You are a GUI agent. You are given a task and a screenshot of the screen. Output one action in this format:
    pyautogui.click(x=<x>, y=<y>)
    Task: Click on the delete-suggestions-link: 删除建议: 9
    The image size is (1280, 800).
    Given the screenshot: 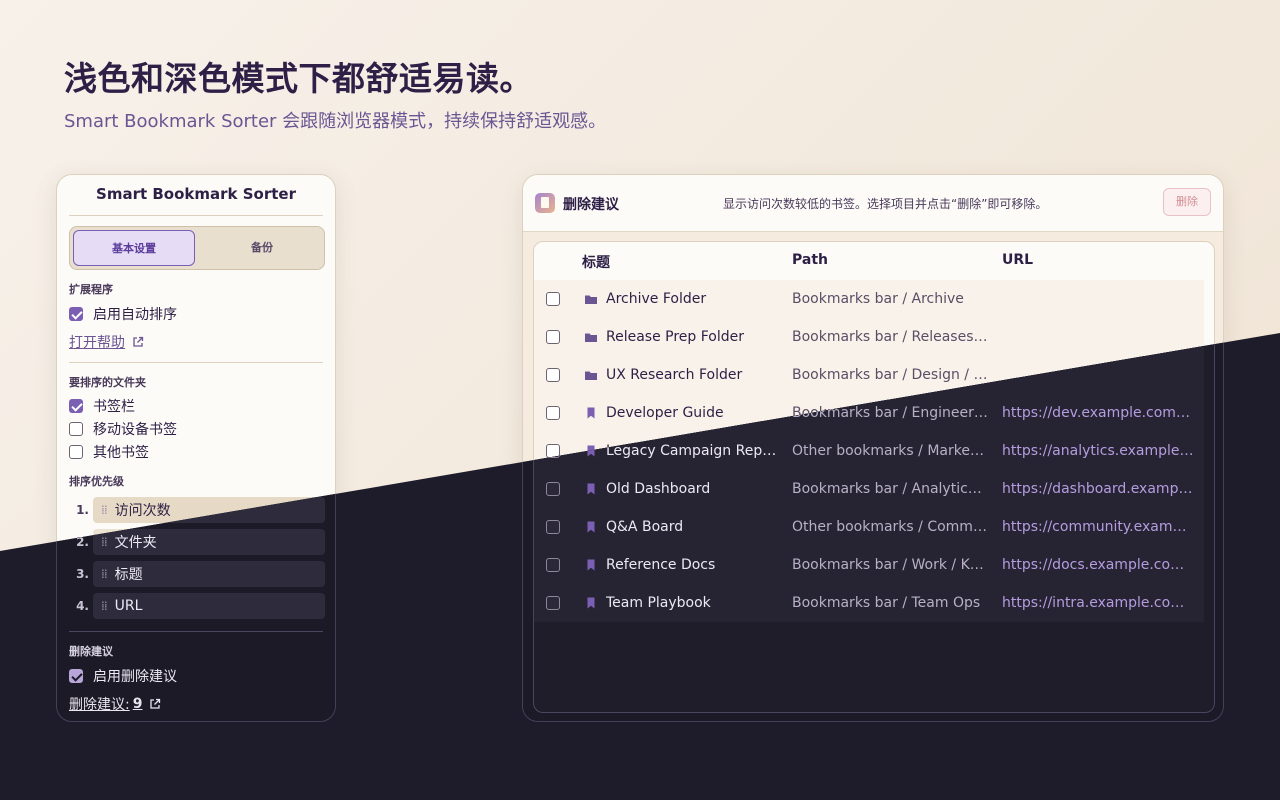 What is the action you would take?
    pyautogui.click(x=115, y=704)
    